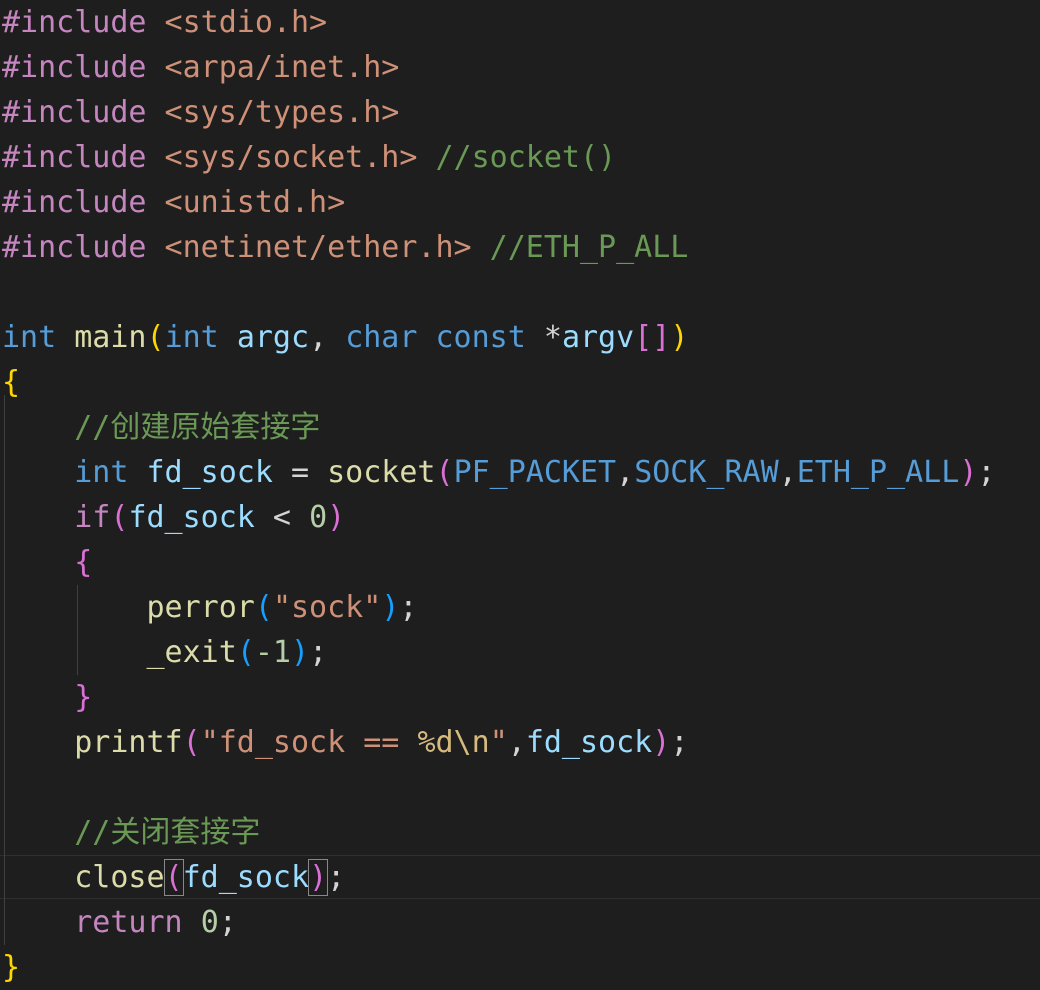 The image size is (1040, 990). Describe the element at coordinates (161, 427) in the screenshot. I see `code-line: //创建原始套接字` at that location.